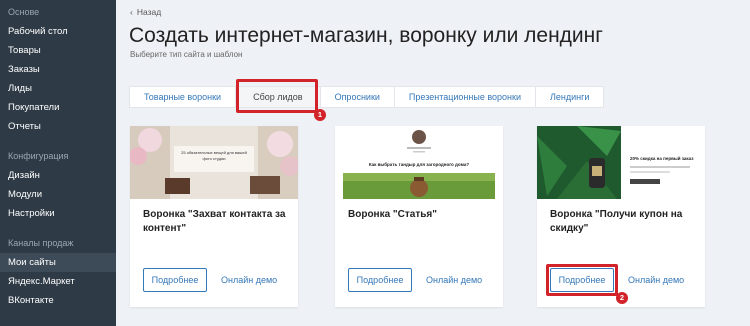 The image size is (750, 326). What do you see at coordinates (186, 54) in the screenshot?
I see `page-subtitle: Выберите тип сайта и шаблон` at bounding box center [186, 54].